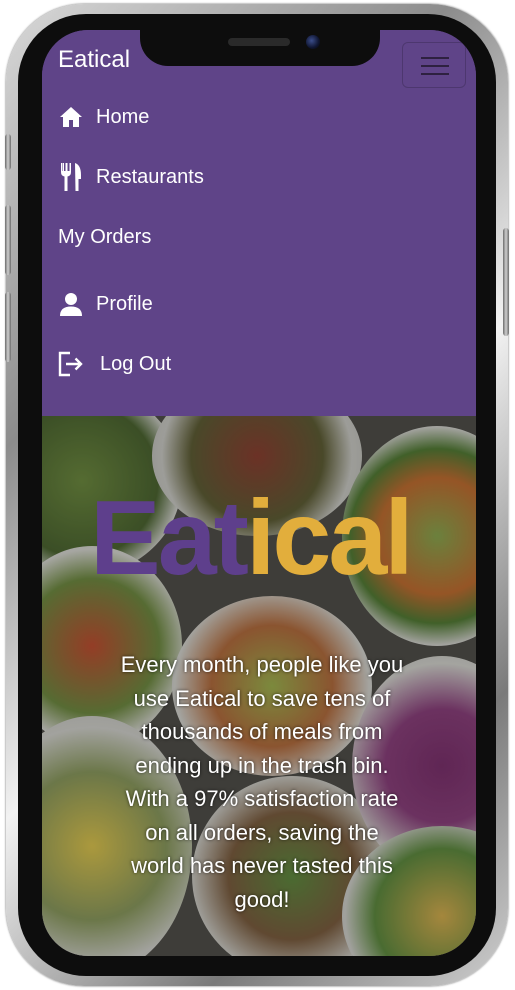 Image resolution: width=515 pixels, height=990 pixels. What do you see at coordinates (71, 364) in the screenshot?
I see `logout-icon` at bounding box center [71, 364].